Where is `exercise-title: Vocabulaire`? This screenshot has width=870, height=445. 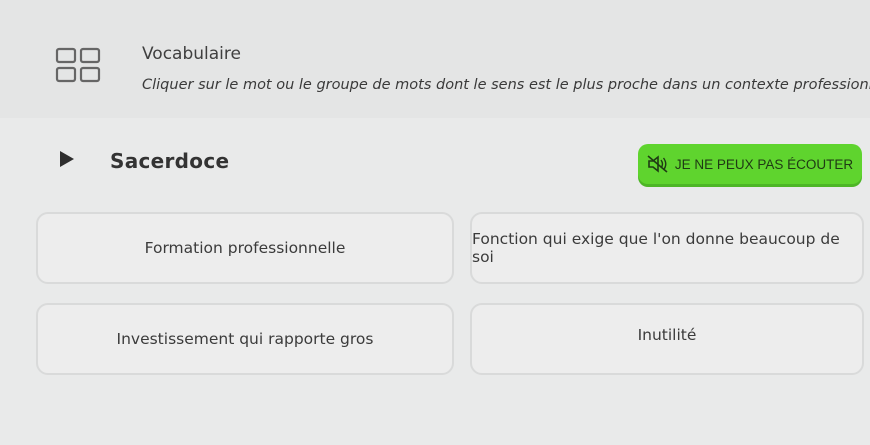
exercise-title: Vocabulaire is located at coordinates (191, 54).